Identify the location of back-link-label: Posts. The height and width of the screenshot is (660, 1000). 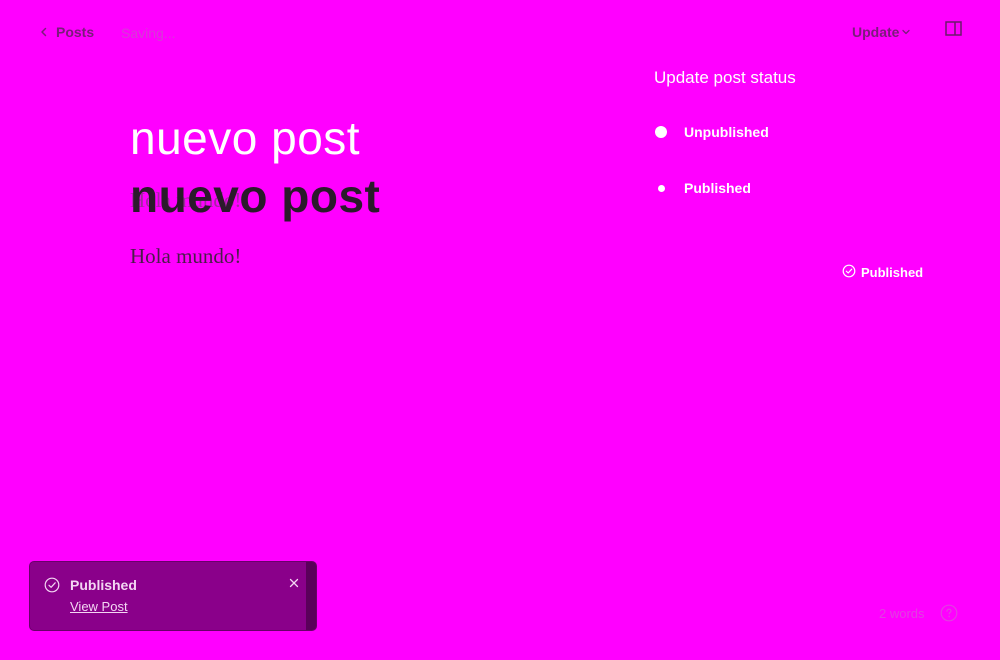
(75, 32).